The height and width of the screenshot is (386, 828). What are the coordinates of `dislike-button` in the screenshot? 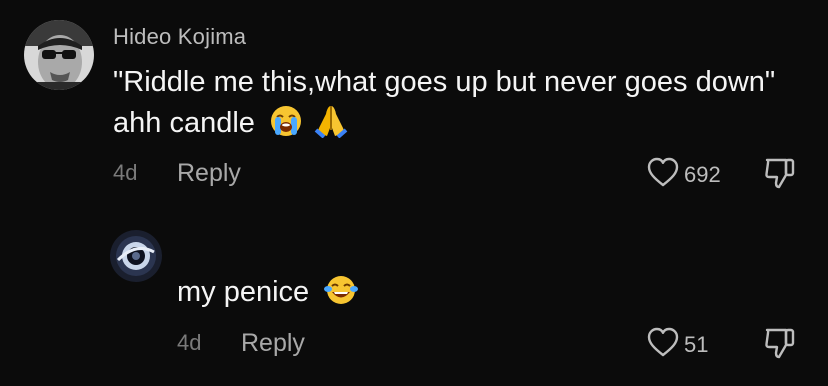 It's located at (780, 175).